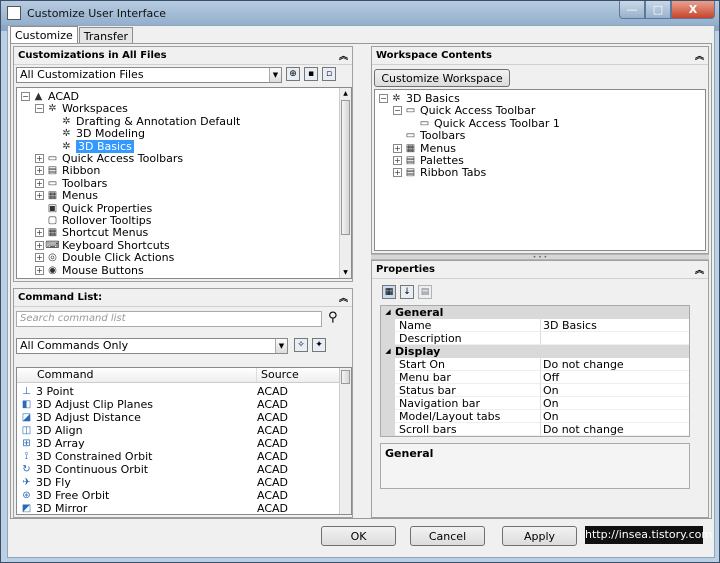  Describe the element at coordinates (71, 183) in the screenshot. I see `tree-node: + ▭ Toolbars` at that location.